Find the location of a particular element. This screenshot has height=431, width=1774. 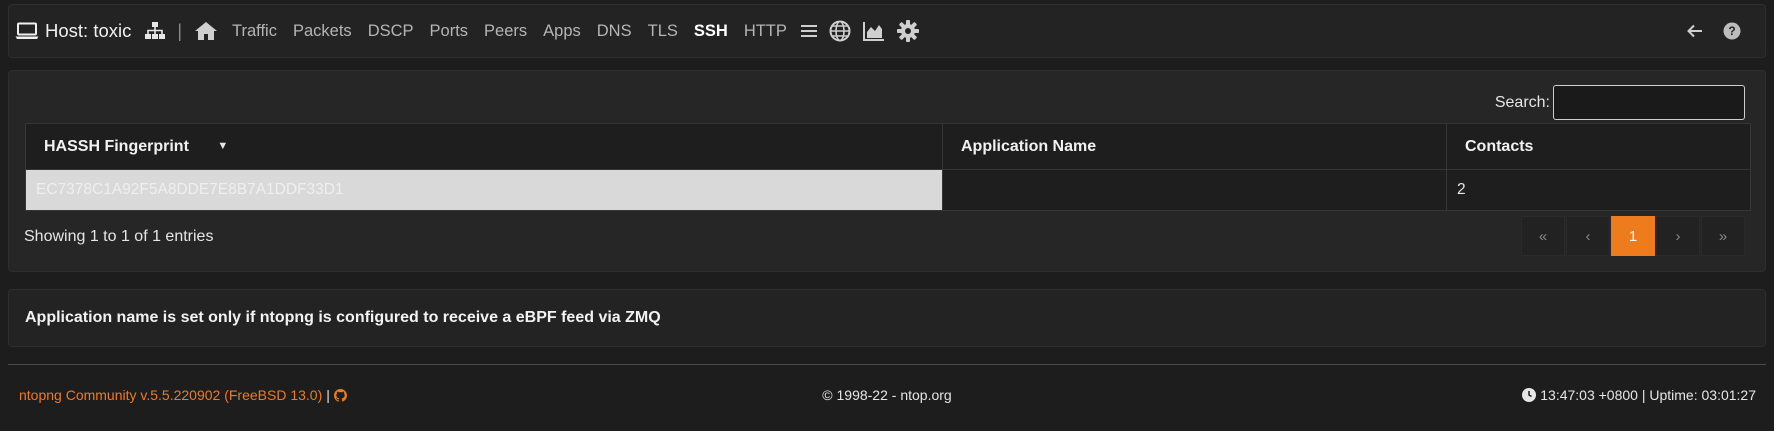

footer-divider is located at coordinates (887, 364).